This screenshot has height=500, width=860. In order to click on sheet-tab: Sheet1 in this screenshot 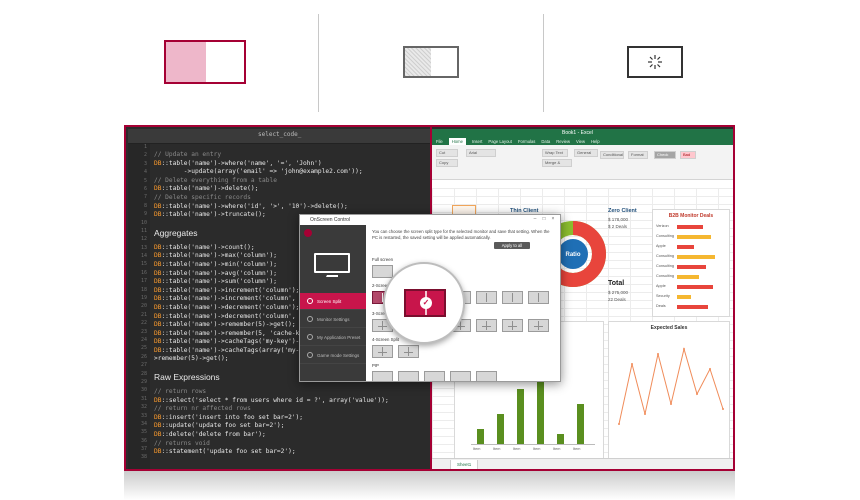, I will do `click(464, 464)`.